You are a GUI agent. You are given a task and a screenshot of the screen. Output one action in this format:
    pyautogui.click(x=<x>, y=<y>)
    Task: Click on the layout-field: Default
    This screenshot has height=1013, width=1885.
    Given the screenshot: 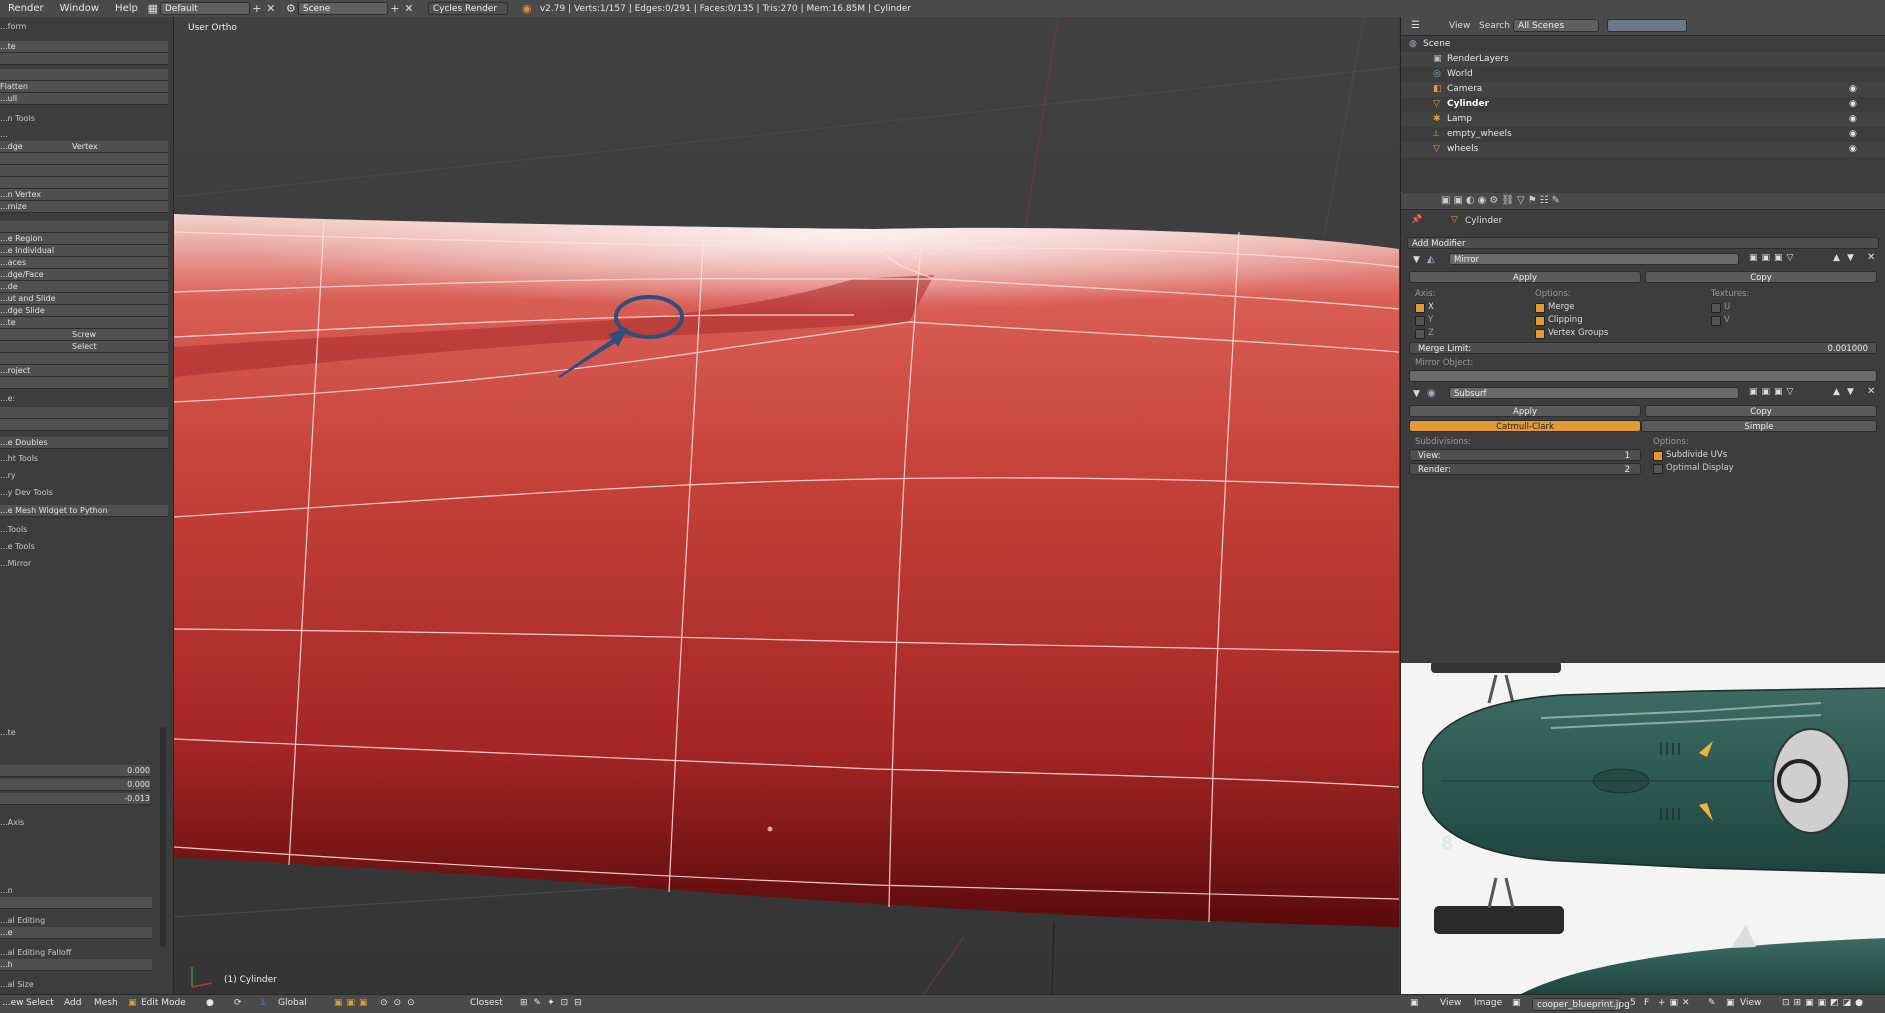 What is the action you would take?
    pyautogui.click(x=204, y=8)
    